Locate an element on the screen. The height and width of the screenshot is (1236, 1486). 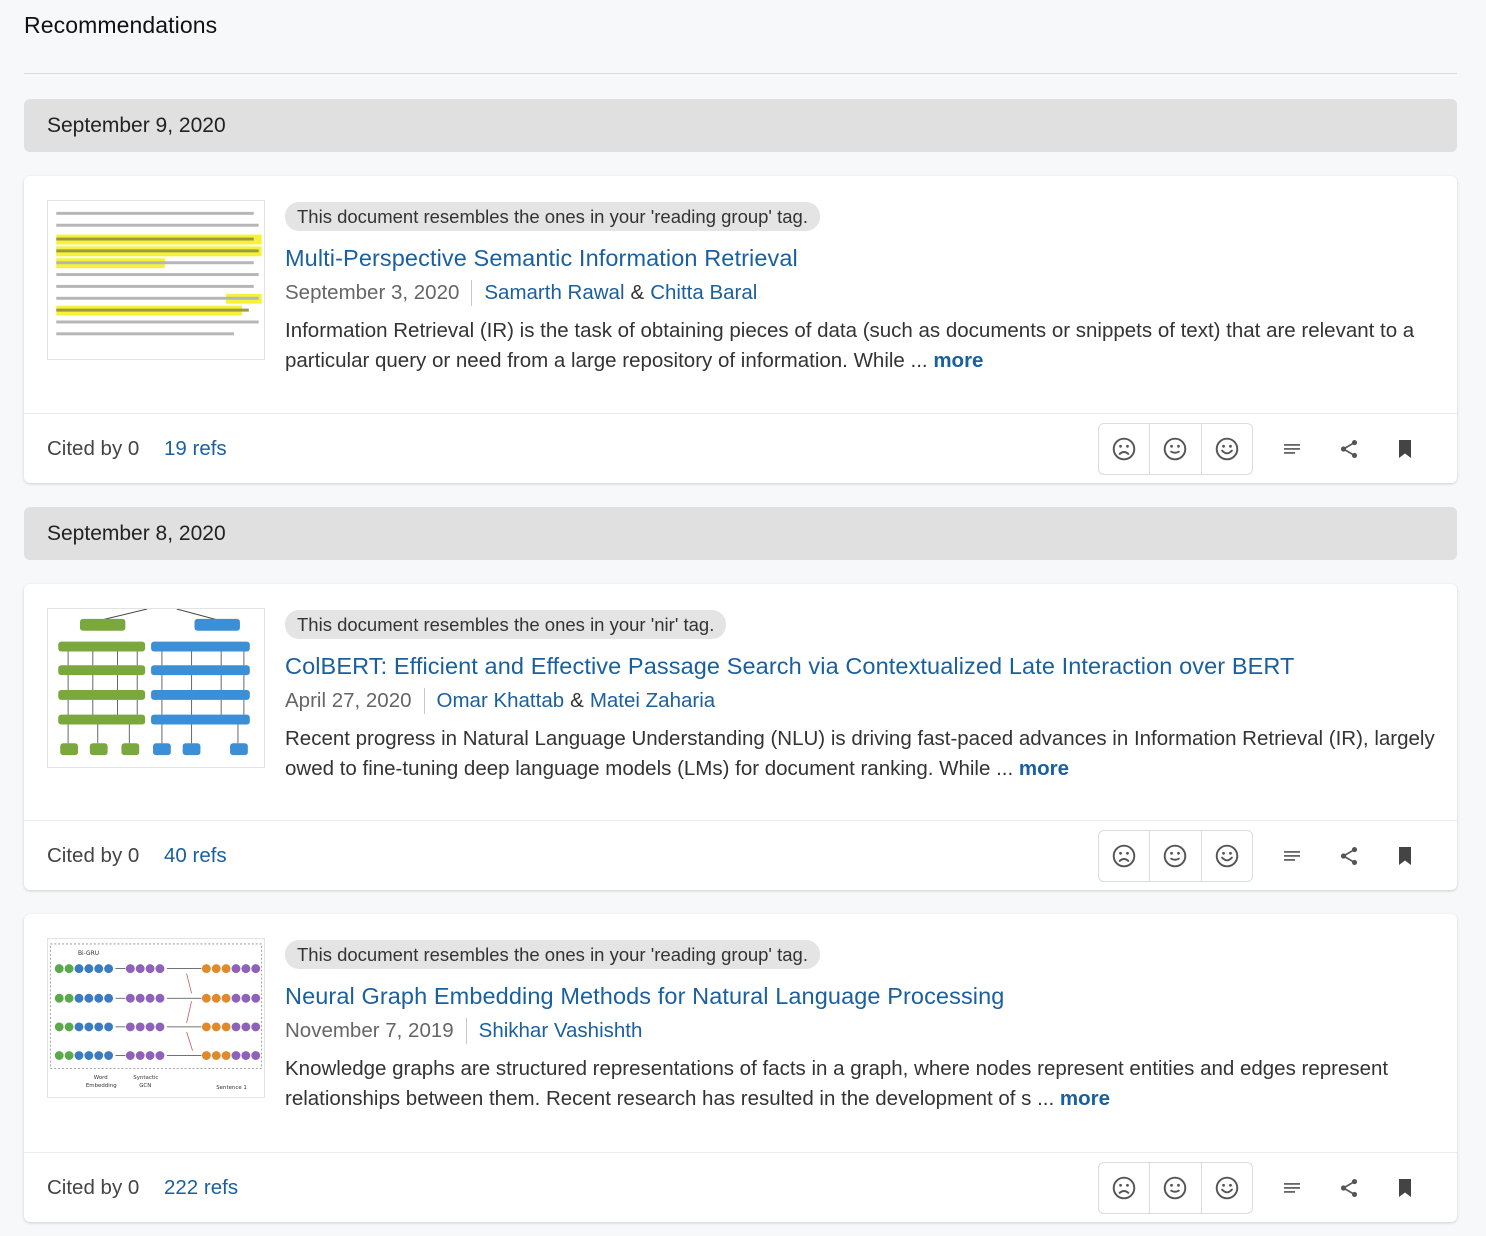
date-group-header: September 9, 2020 is located at coordinates (740, 125).